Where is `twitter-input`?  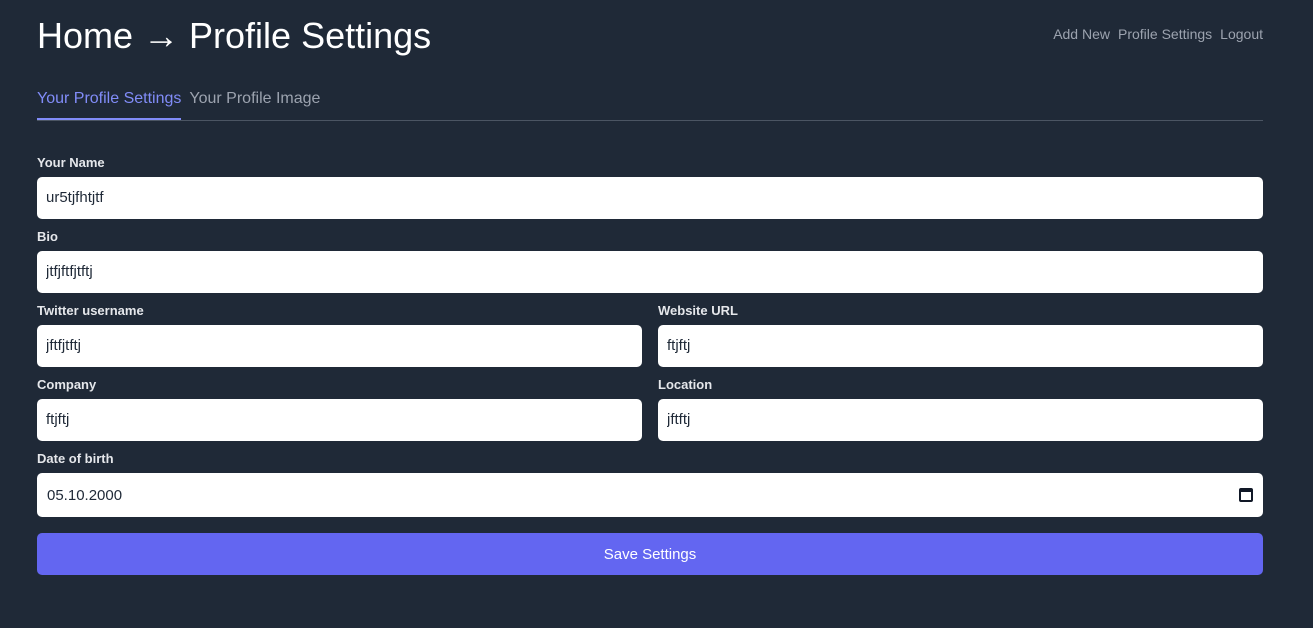 twitter-input is located at coordinates (339, 346).